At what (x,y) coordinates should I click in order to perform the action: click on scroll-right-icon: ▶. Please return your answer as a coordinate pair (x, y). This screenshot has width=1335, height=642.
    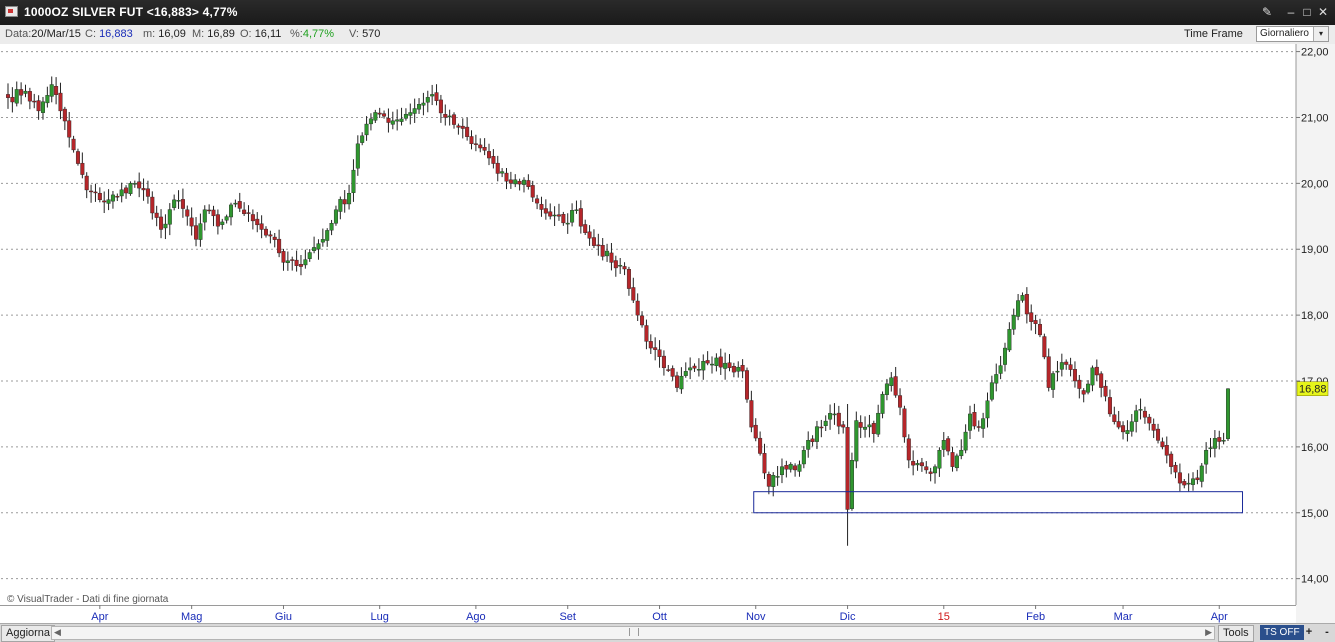
    Looking at the image, I should click on (1208, 632).